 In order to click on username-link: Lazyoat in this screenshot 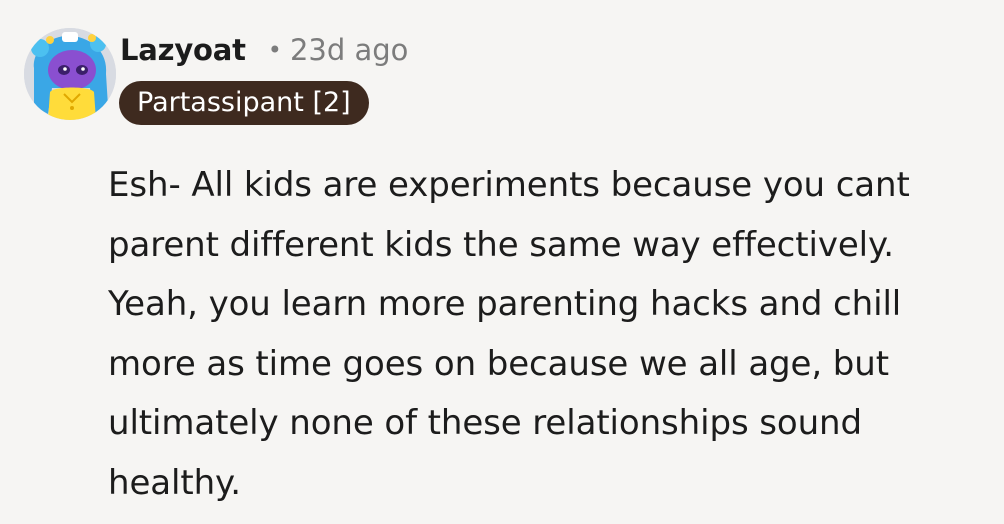, I will do `click(183, 50)`.